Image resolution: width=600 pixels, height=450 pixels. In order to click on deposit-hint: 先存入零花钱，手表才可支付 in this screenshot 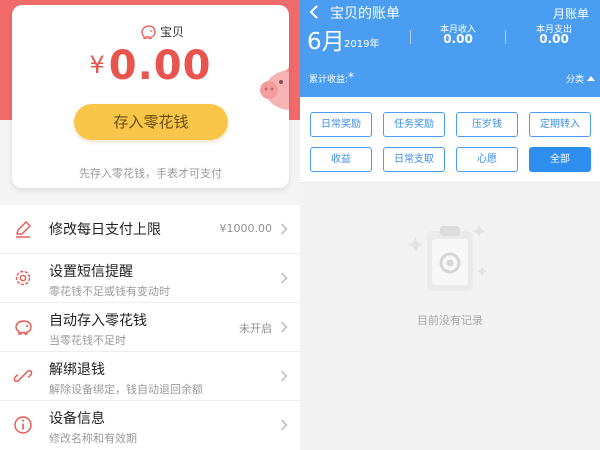, I will do `click(150, 173)`.